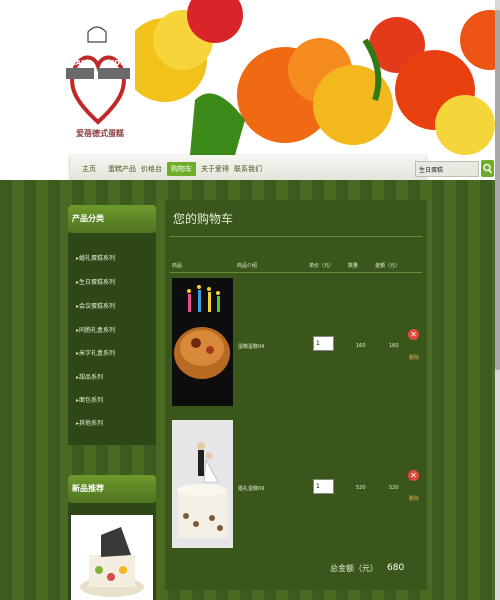 This screenshot has width=500, height=600. Describe the element at coordinates (215, 169) in the screenshot. I see `nav-item-about: 关于爱得` at that location.